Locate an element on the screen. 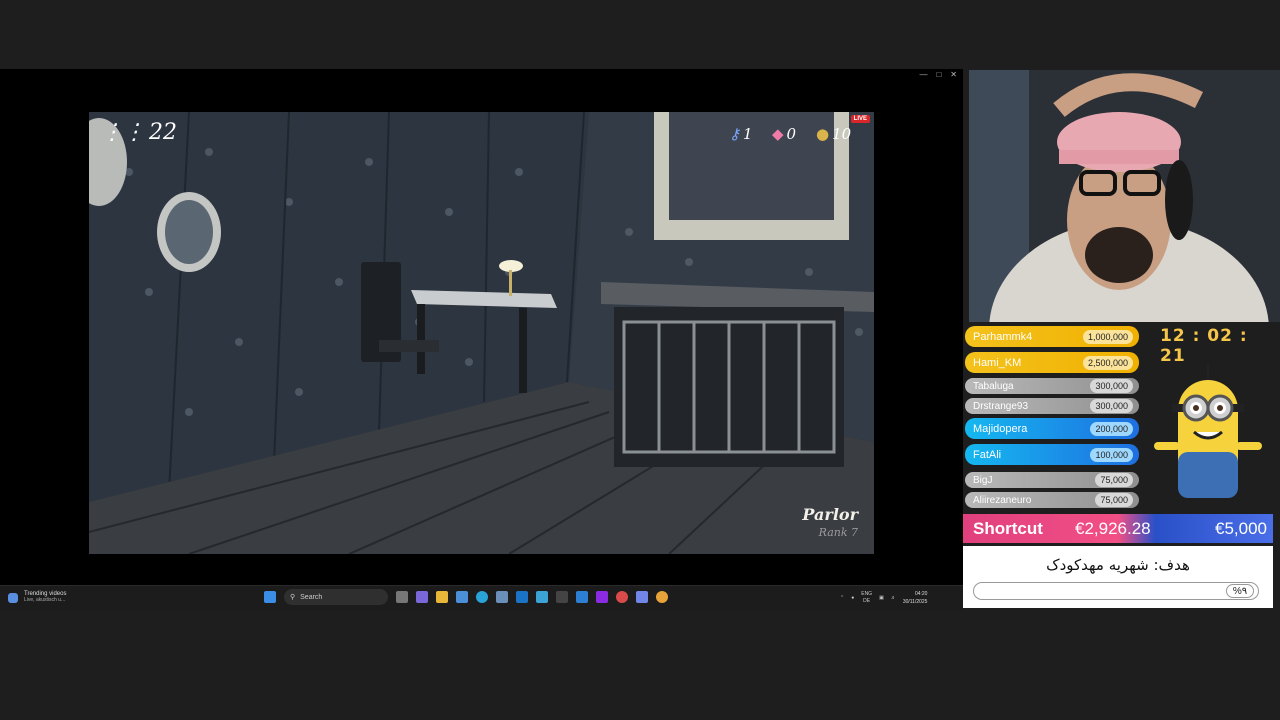  webcam-feed is located at coordinates (1124, 196).